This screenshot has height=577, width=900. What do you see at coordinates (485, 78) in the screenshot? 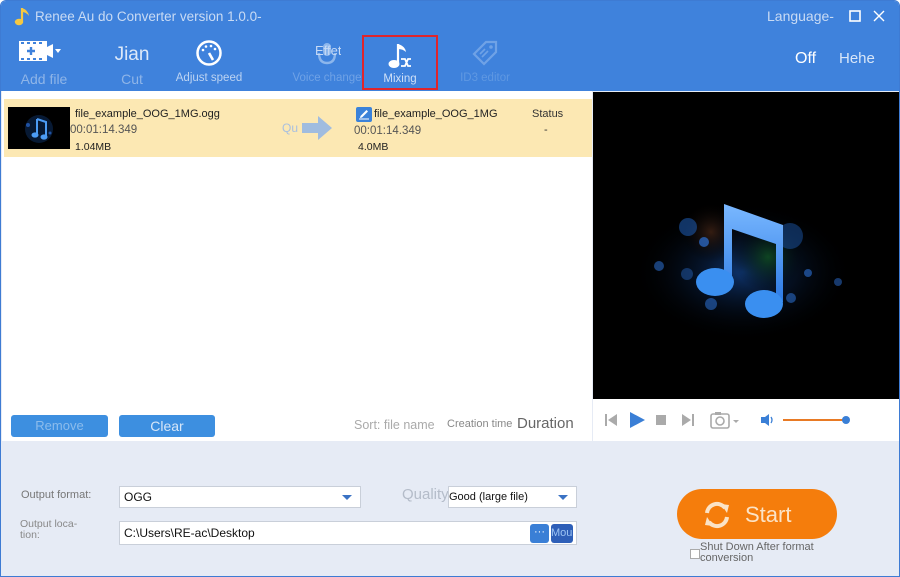
I see `id3-editor-label: ID3 editor` at bounding box center [485, 78].